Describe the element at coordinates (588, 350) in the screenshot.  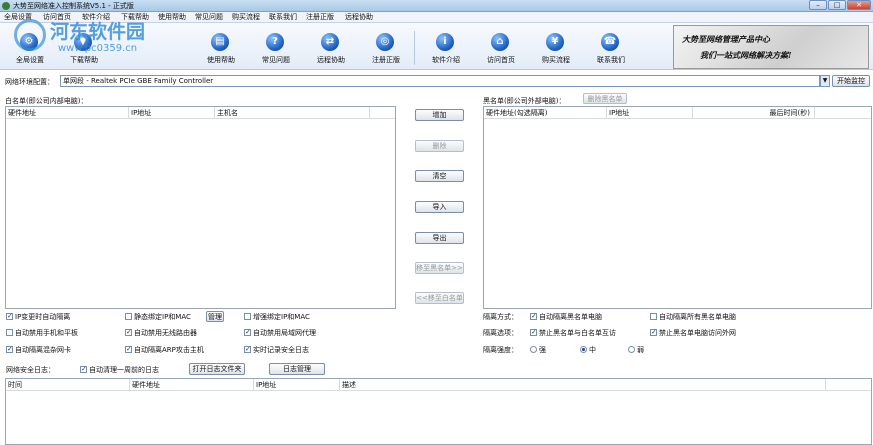
I see `strength-medium-radio: 中` at that location.